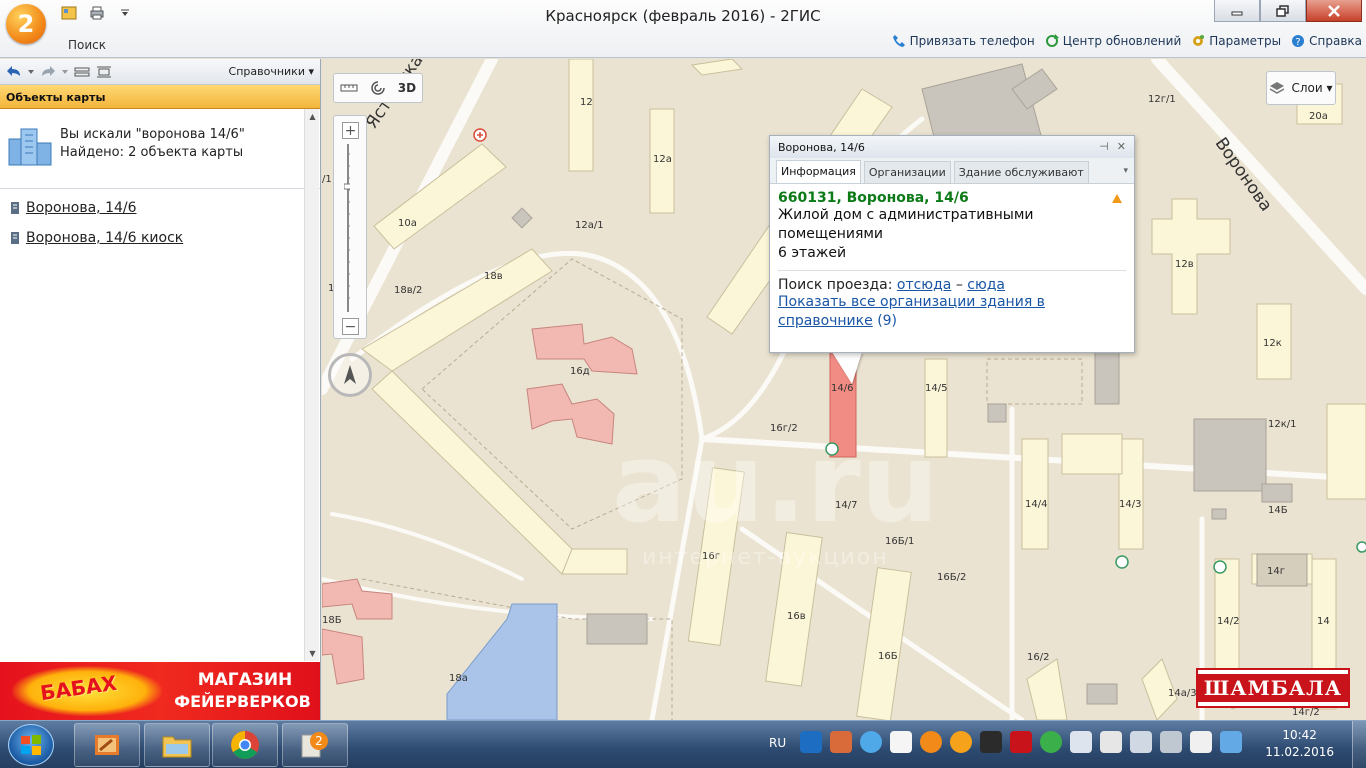 The width and height of the screenshot is (1366, 768). I want to click on route-to-link: сюда, so click(986, 285).